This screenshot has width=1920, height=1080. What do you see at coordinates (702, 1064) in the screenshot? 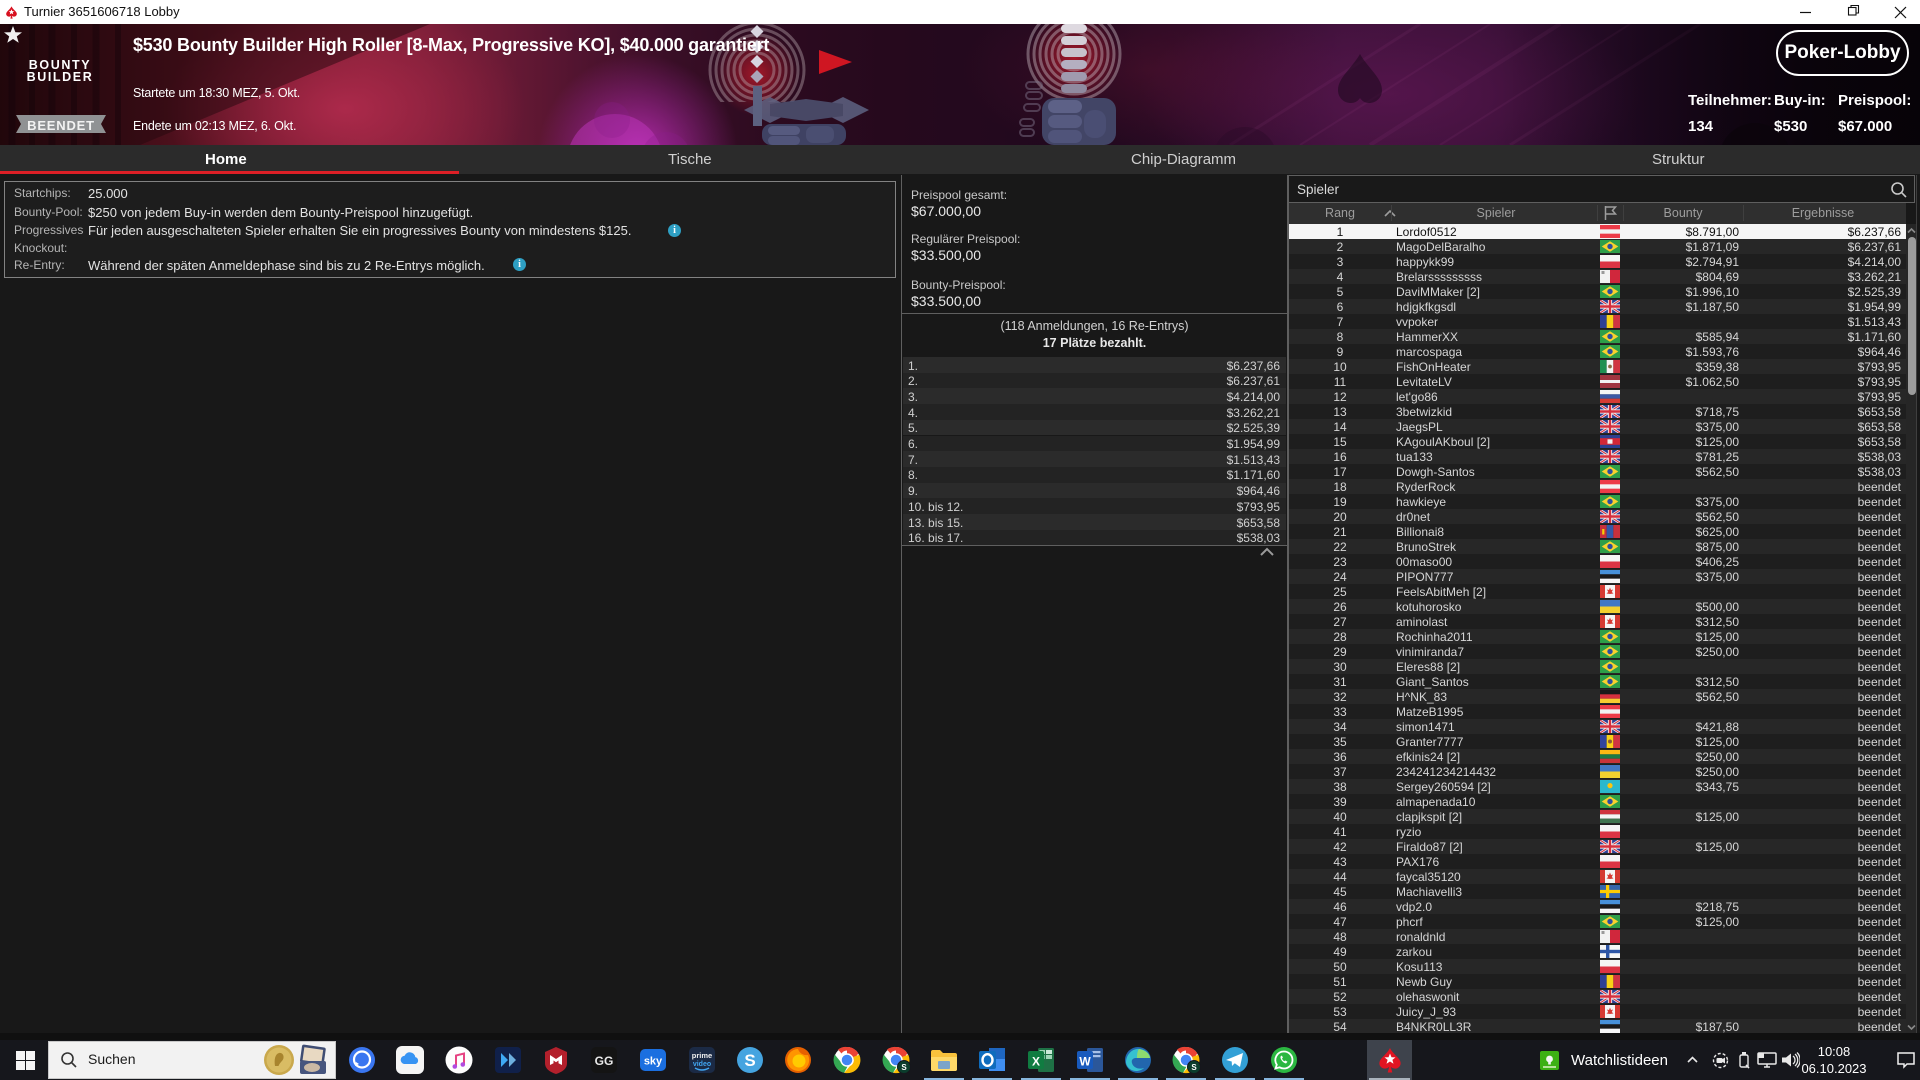
I see `svg-text: video` at bounding box center [702, 1064].